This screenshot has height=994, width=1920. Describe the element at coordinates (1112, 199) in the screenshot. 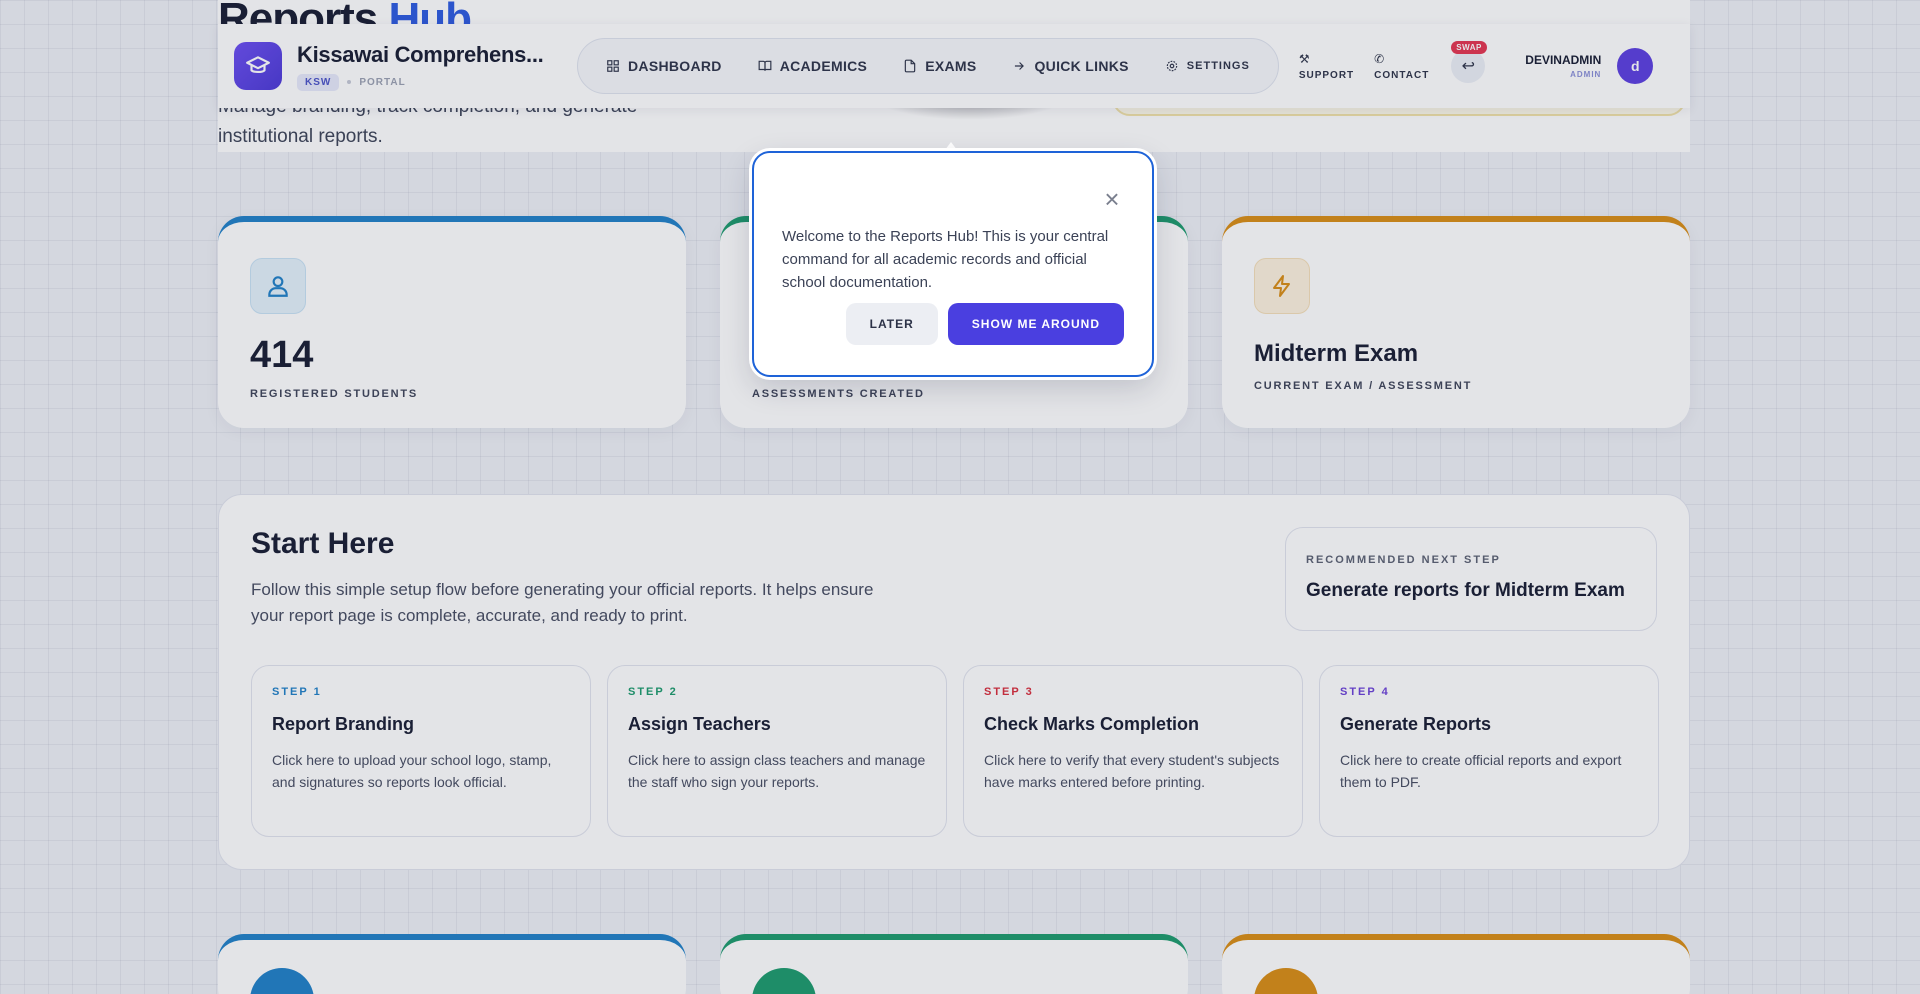

I see `close-icon: ×` at that location.